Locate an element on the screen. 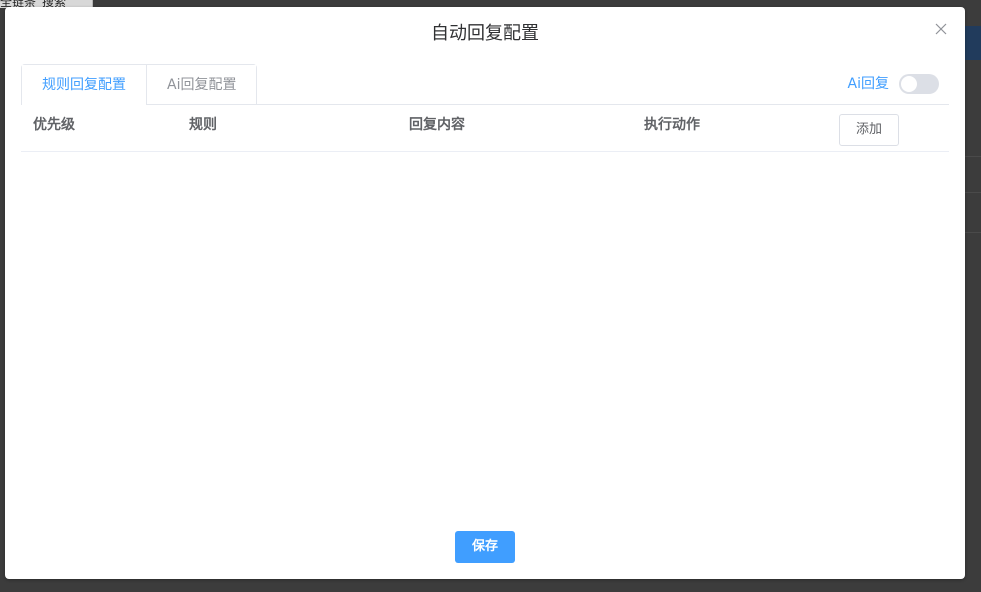 The width and height of the screenshot is (981, 592). tabs-nav: 规则回复配置 Ai回复配置 is located at coordinates (139, 84).